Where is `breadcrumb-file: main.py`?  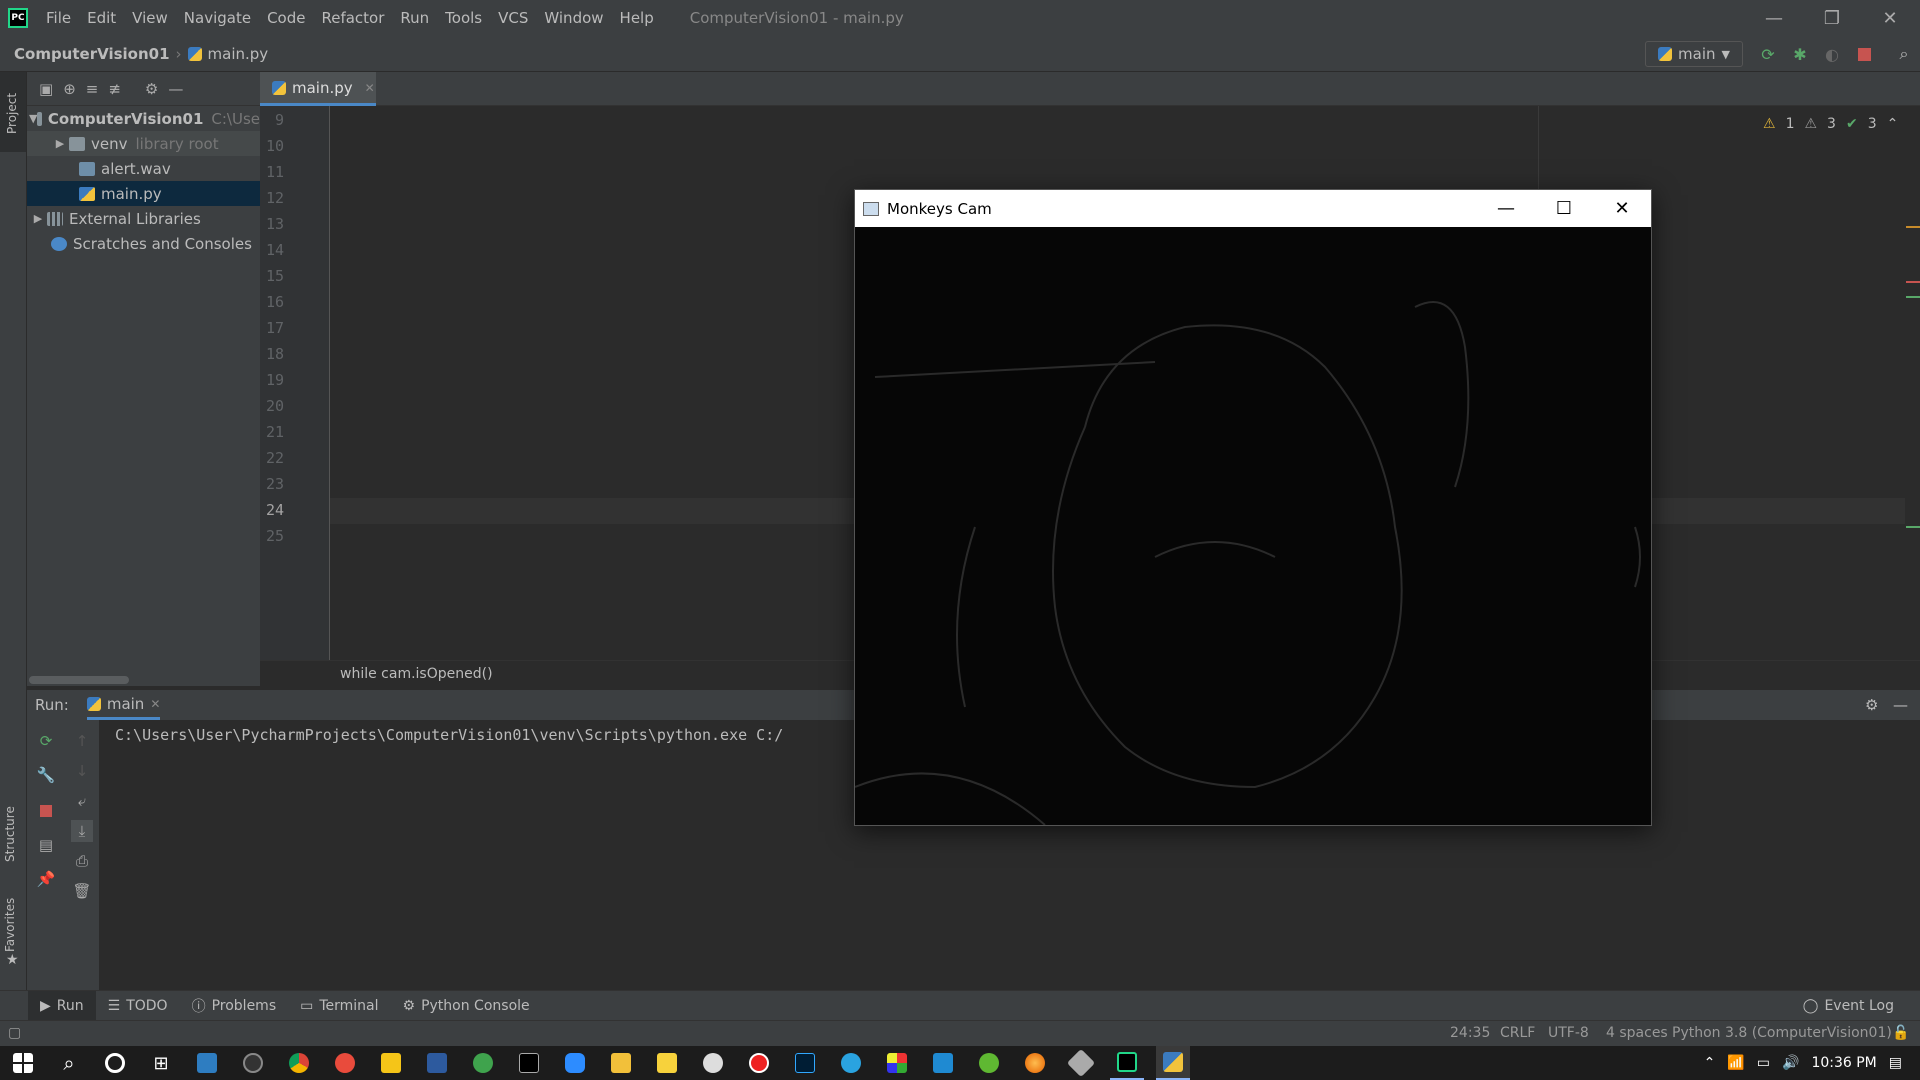 breadcrumb-file: main.py is located at coordinates (238, 54).